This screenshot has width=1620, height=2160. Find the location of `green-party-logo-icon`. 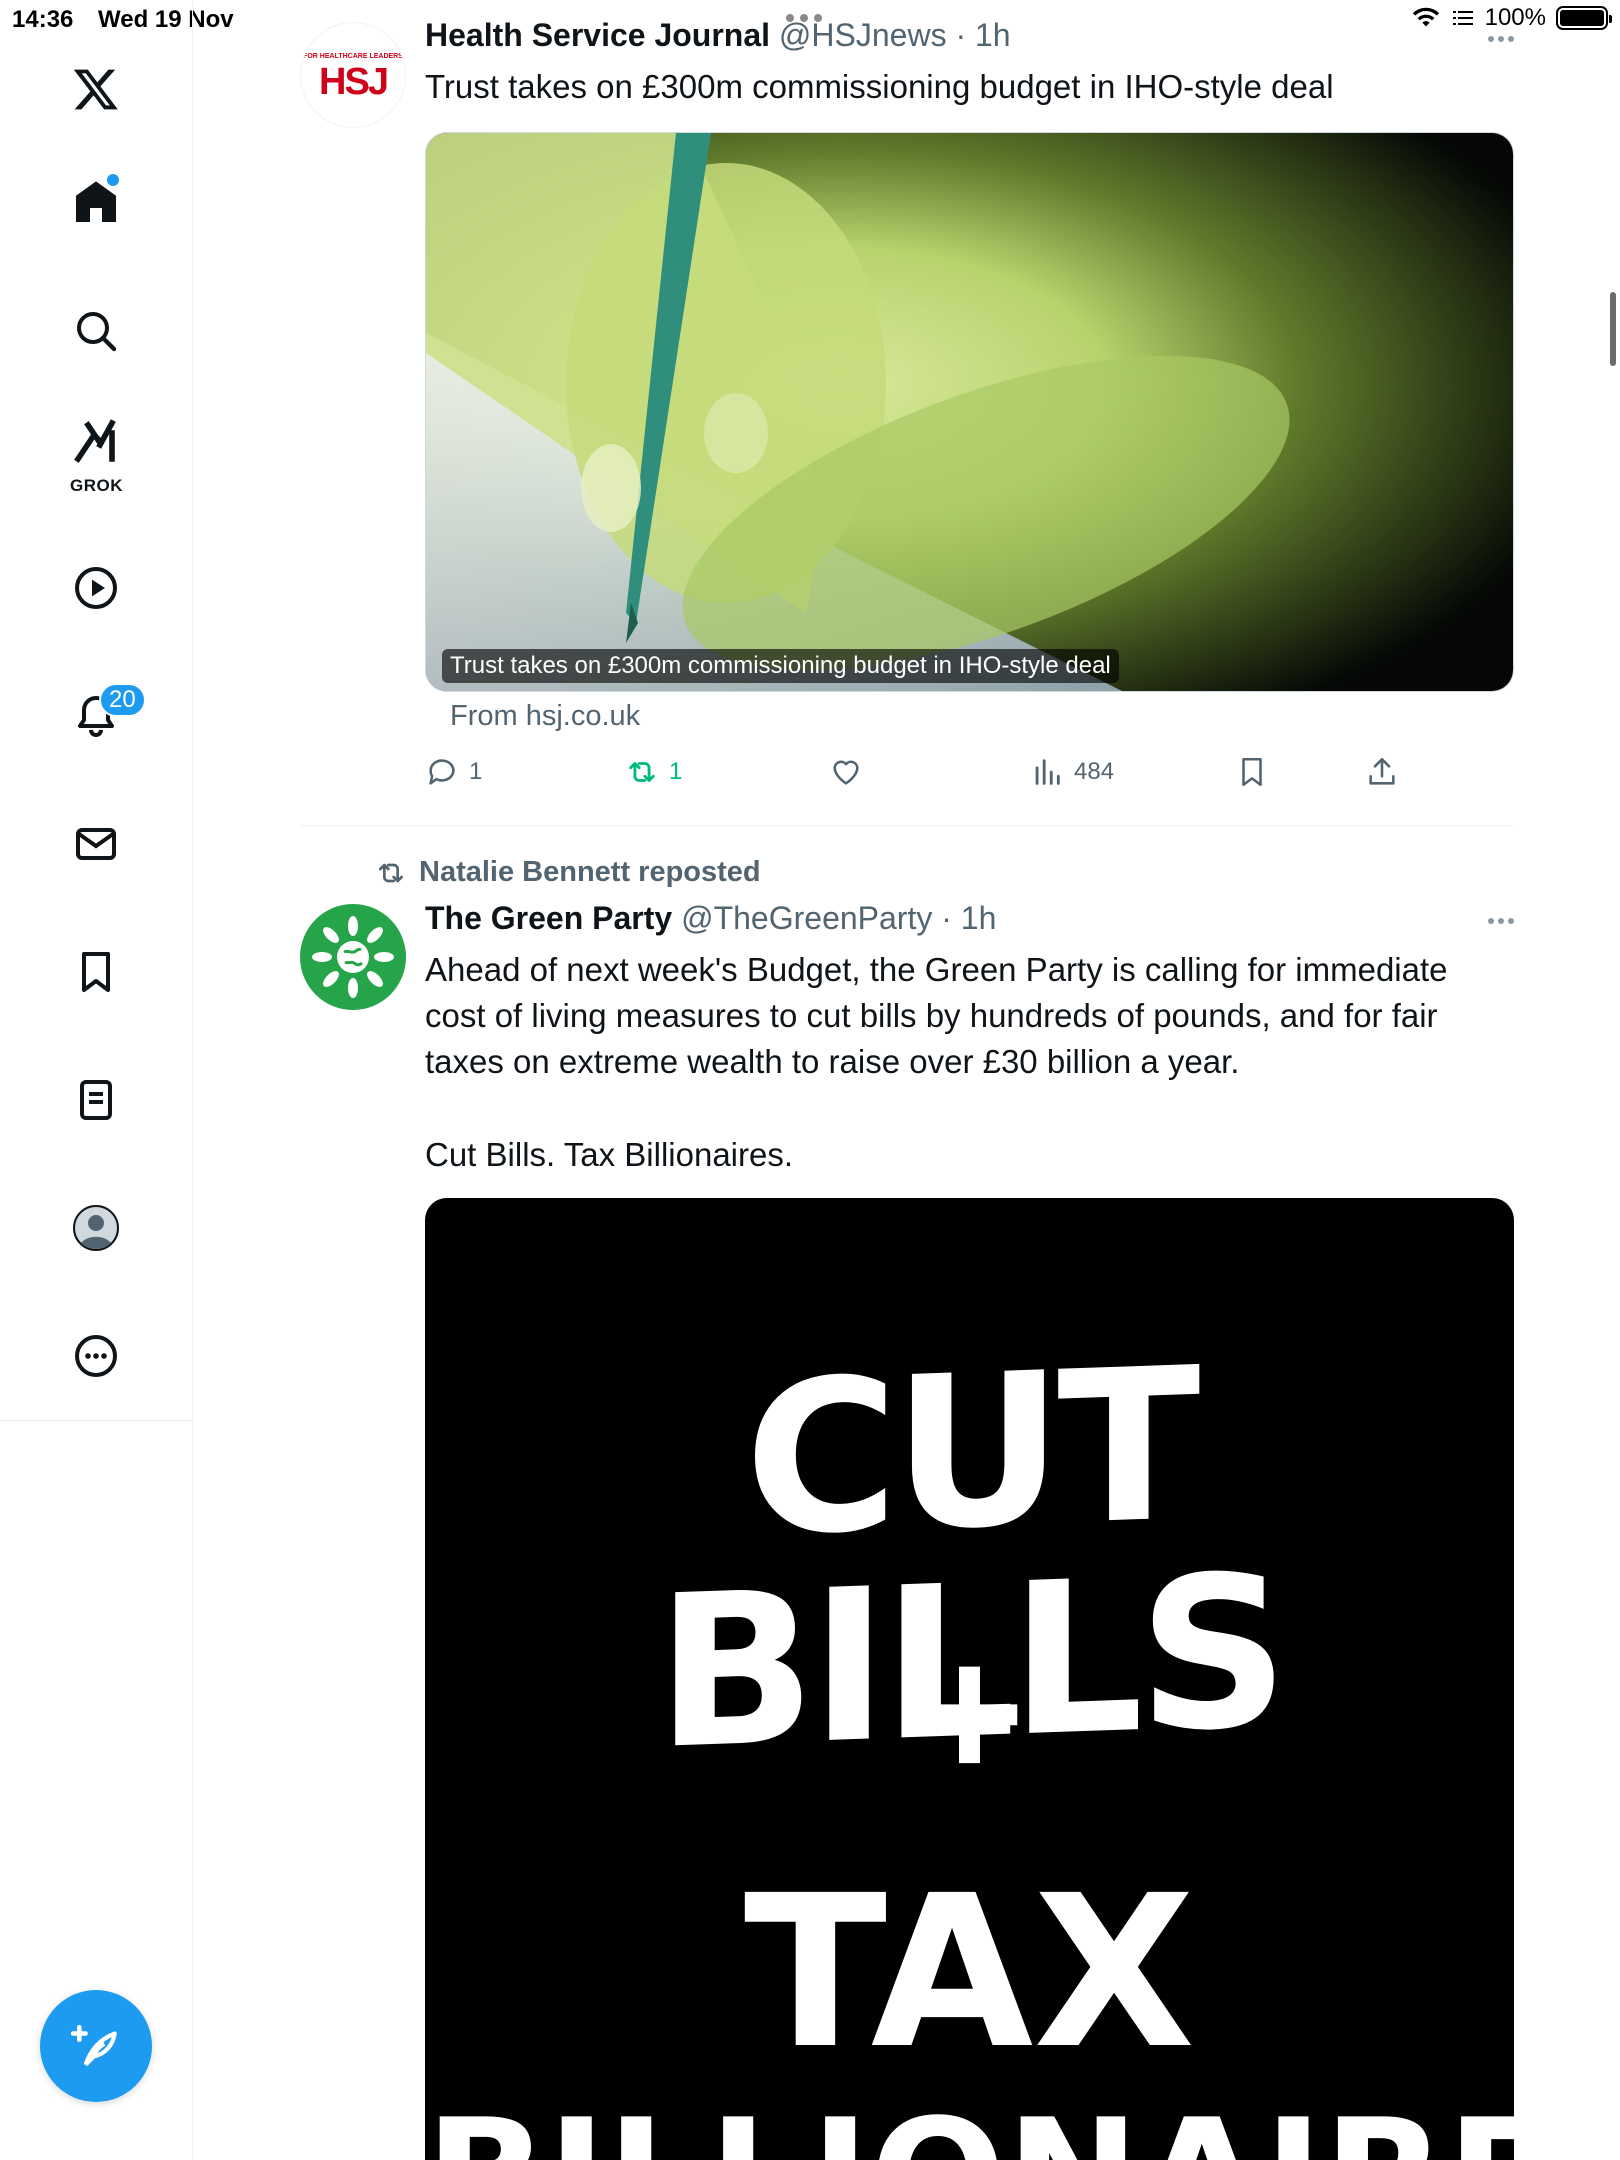

green-party-logo-icon is located at coordinates (353, 957).